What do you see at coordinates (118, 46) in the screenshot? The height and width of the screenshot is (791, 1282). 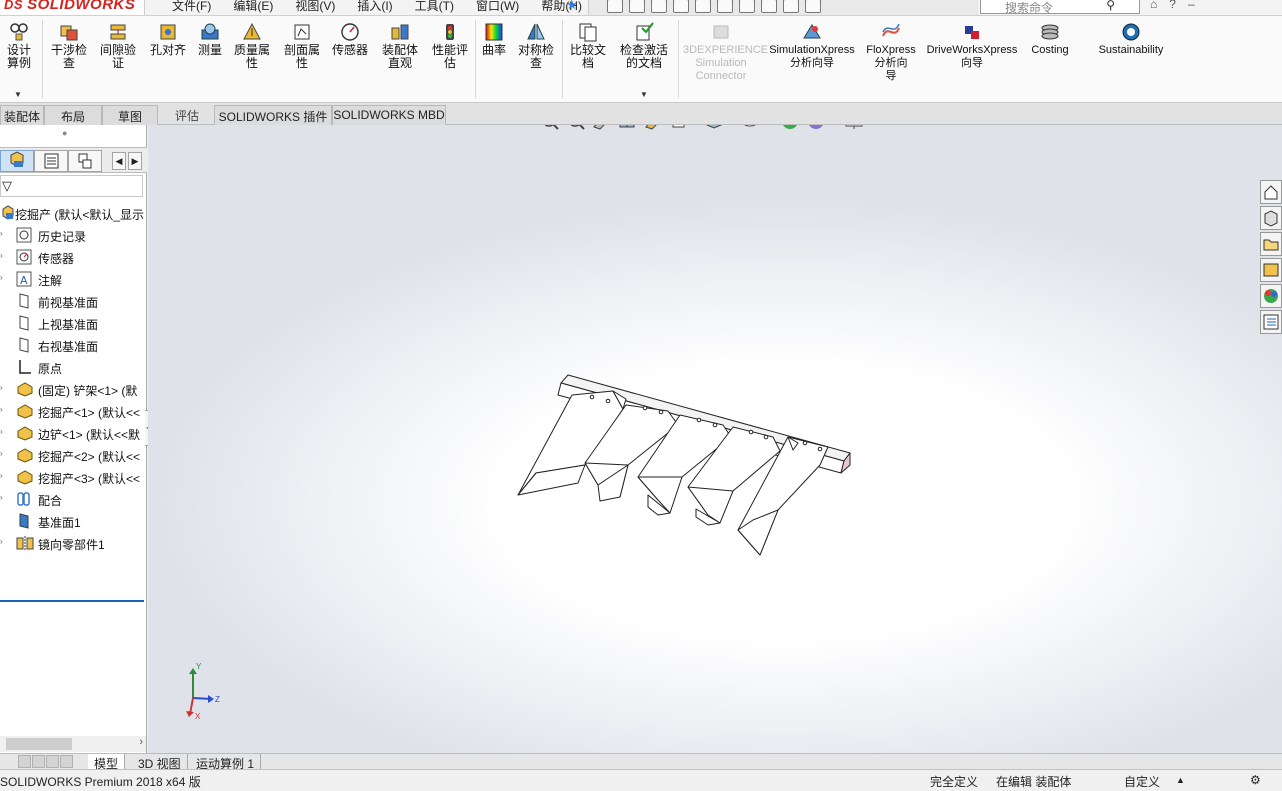 I see `clearance-verification-button: 间隙验证` at bounding box center [118, 46].